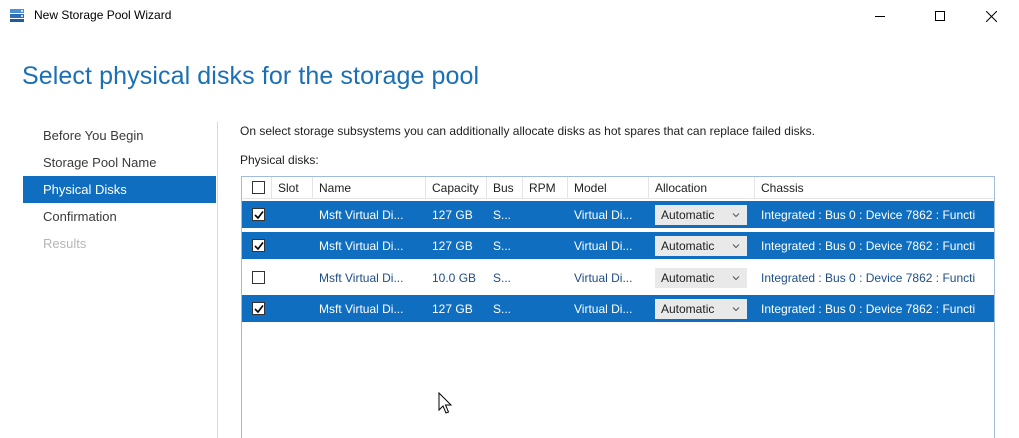 The width and height of the screenshot is (1019, 438). Describe the element at coordinates (119, 162) in the screenshot. I see `nav-item-storage-pool-name: Storage Pool Name` at that location.